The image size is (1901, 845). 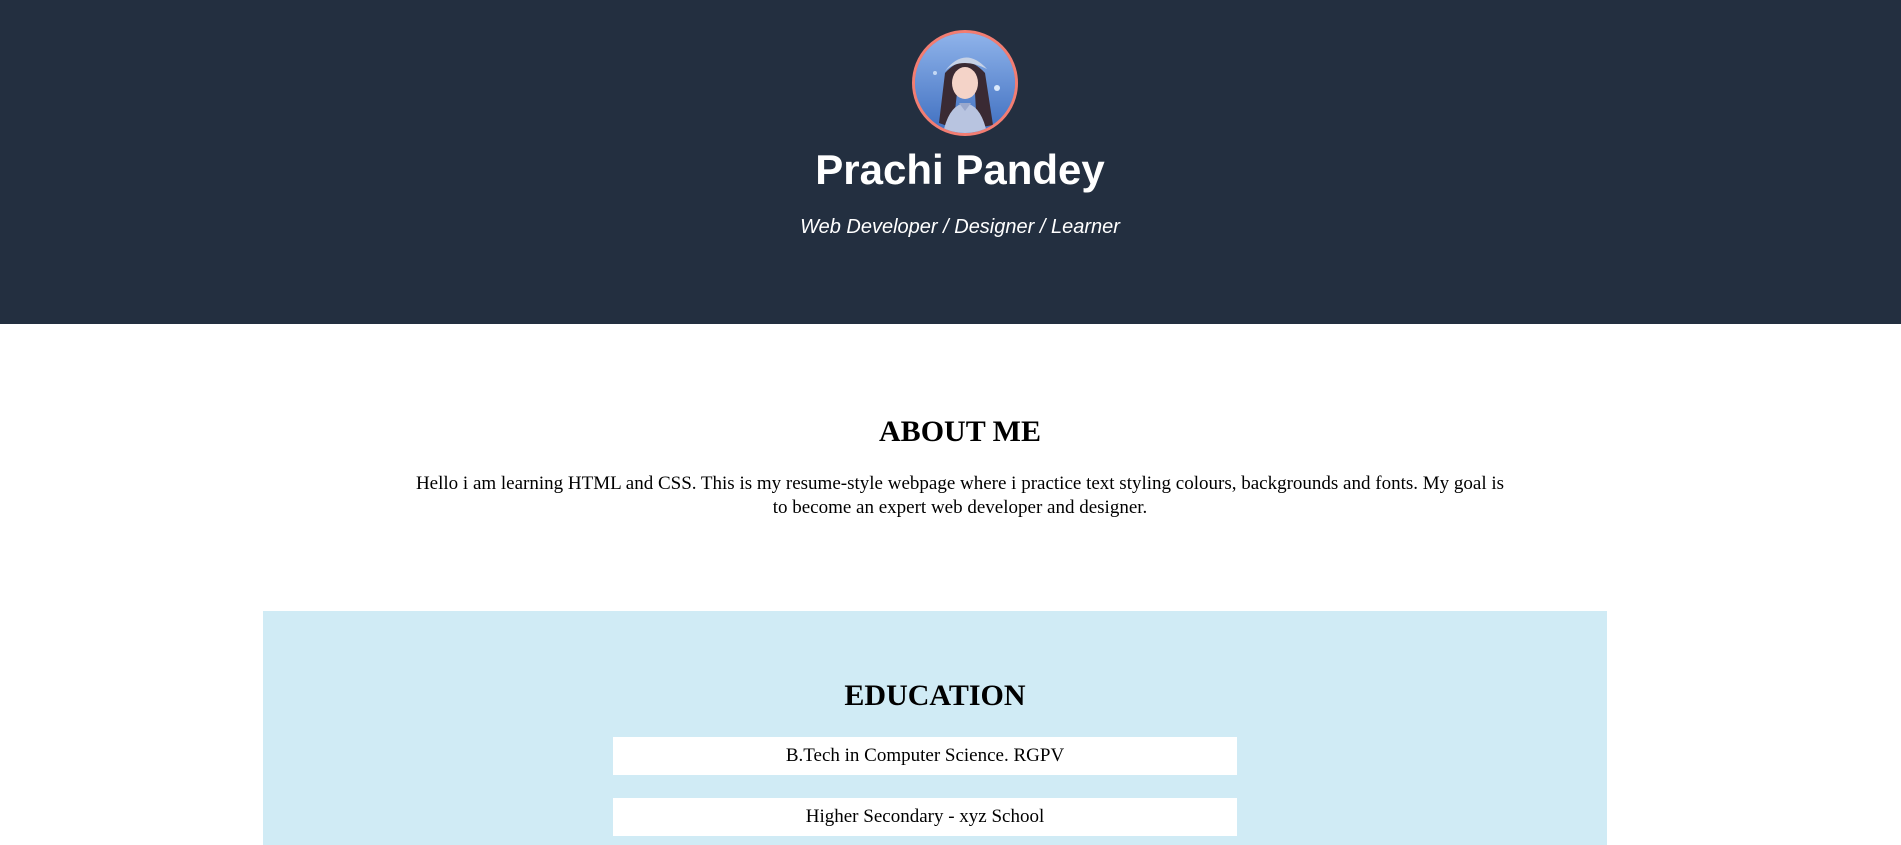 What do you see at coordinates (960, 169) in the screenshot?
I see `profile-name: Prachi Pandey` at bounding box center [960, 169].